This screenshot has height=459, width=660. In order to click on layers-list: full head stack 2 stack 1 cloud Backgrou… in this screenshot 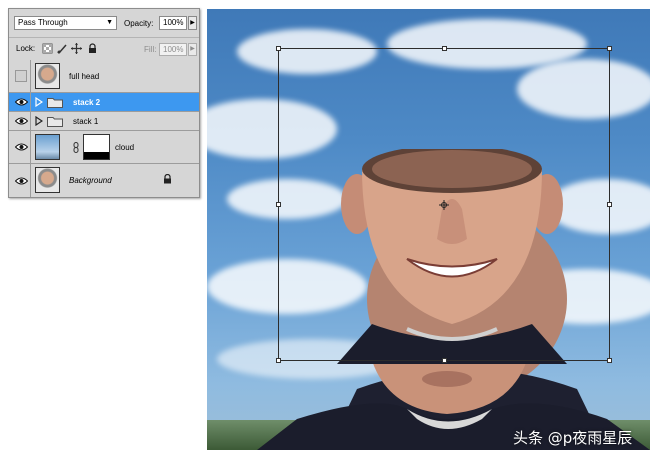, I will do `click(104, 128)`.